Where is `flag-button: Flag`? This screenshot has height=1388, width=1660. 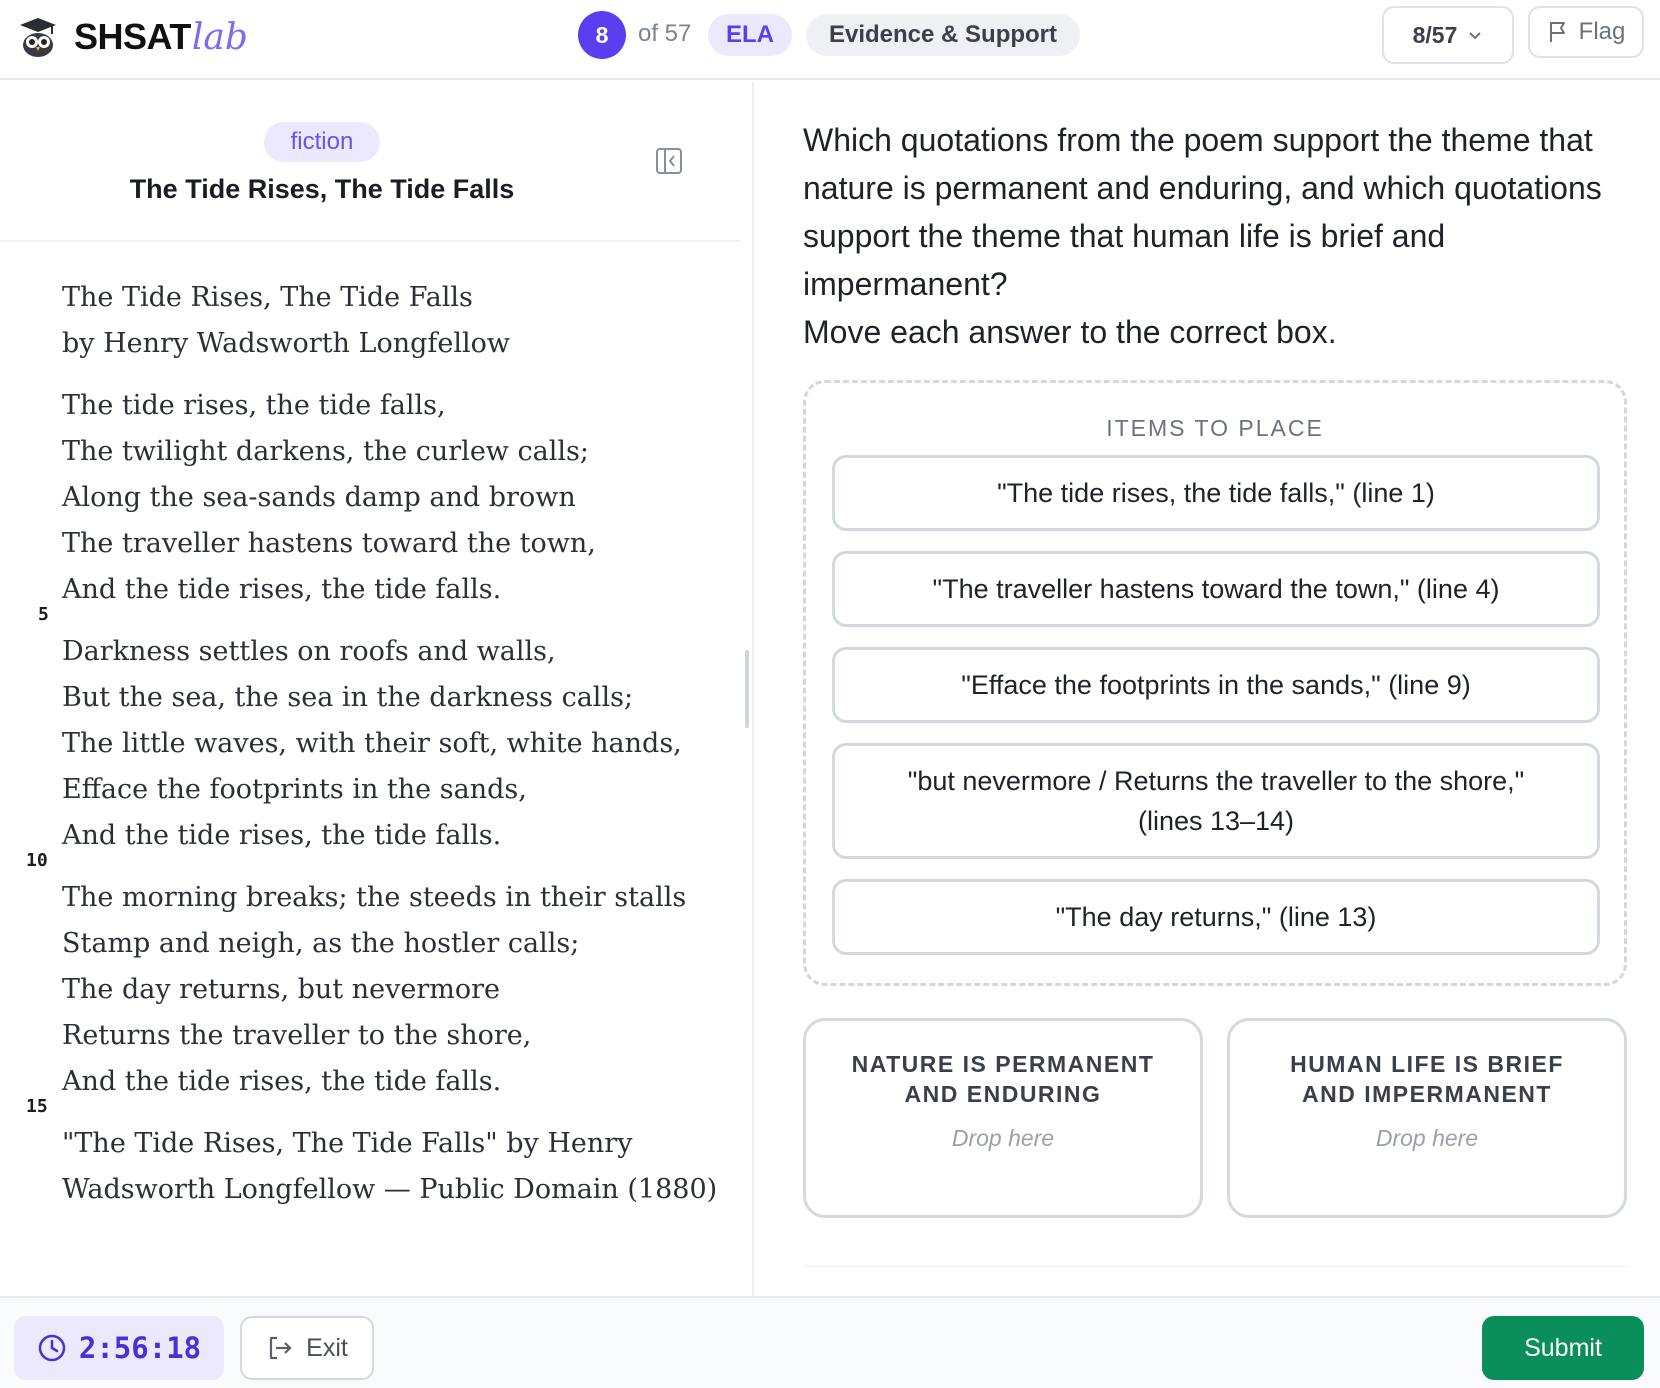 flag-button: Flag is located at coordinates (1586, 32).